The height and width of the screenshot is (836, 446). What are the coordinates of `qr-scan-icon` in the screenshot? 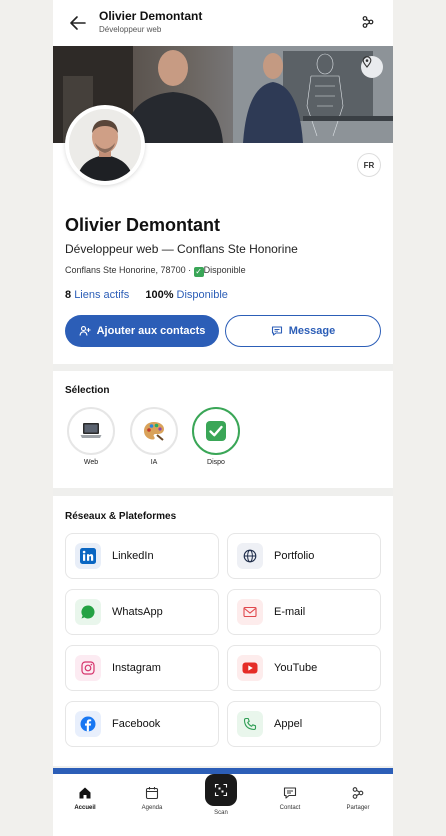 It's located at (221, 790).